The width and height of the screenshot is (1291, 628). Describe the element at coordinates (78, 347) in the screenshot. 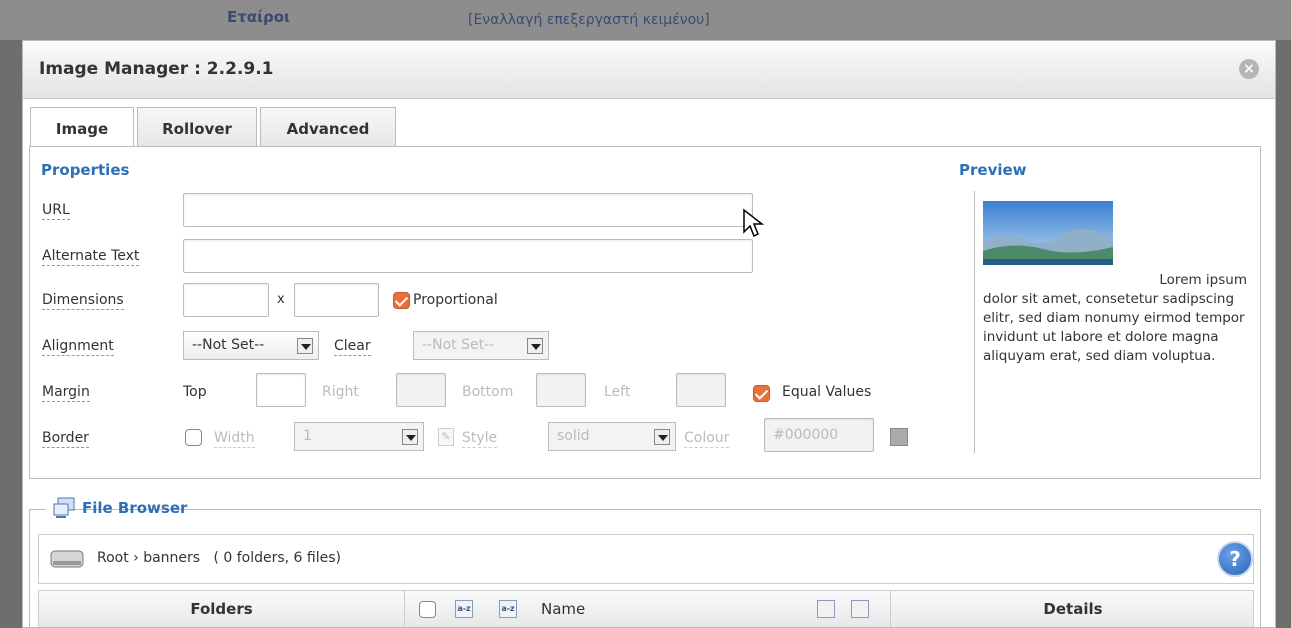

I see `alignment-label: Alignment` at that location.